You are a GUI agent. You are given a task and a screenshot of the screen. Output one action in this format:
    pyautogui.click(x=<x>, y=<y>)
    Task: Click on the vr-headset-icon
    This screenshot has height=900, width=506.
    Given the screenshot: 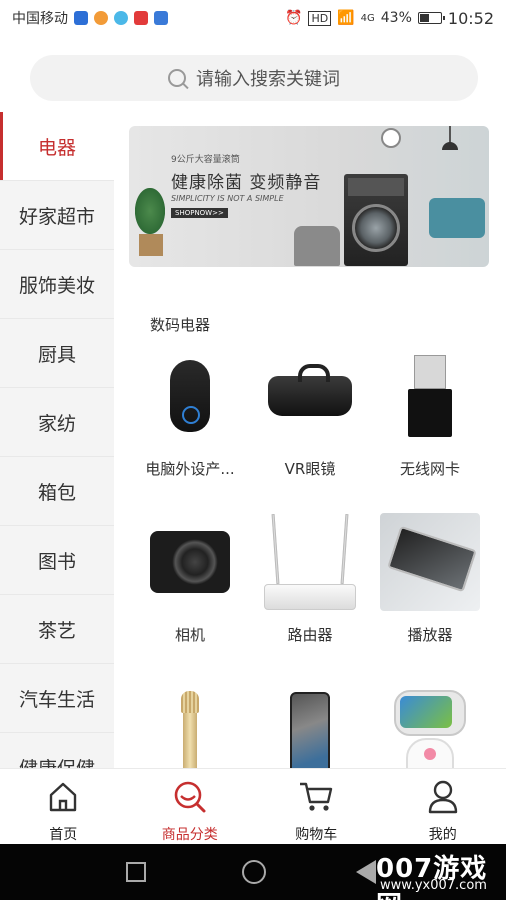 What is the action you would take?
    pyautogui.click(x=310, y=396)
    